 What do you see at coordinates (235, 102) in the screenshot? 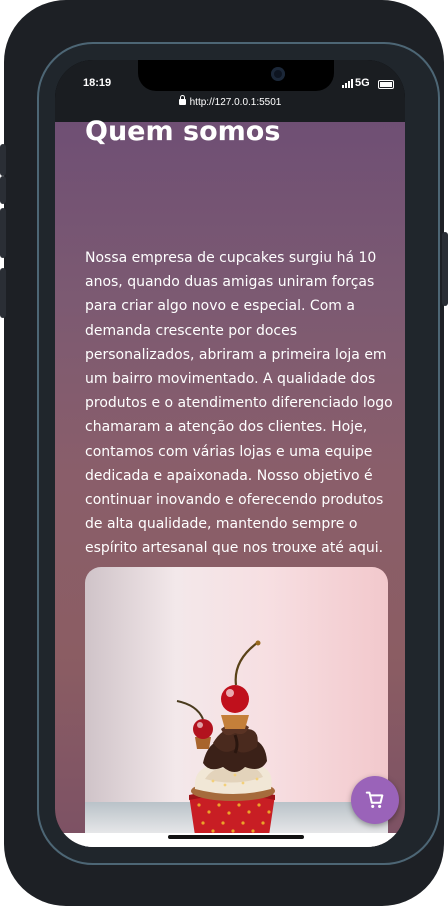
I see `url-text: http://127.0.0.1:5501` at bounding box center [235, 102].